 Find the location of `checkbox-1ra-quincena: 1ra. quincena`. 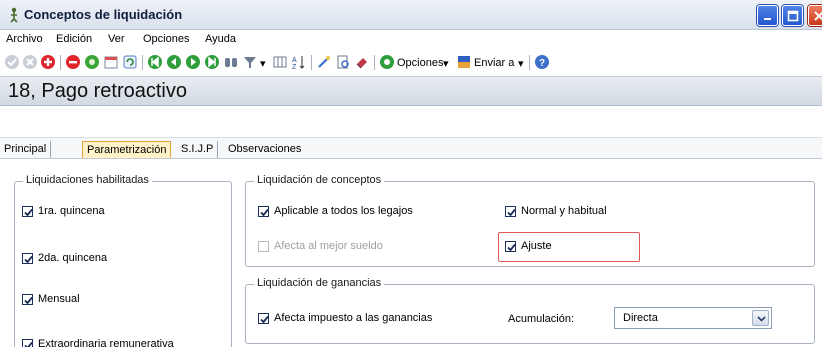

checkbox-1ra-quincena: 1ra. quincena is located at coordinates (63, 211).